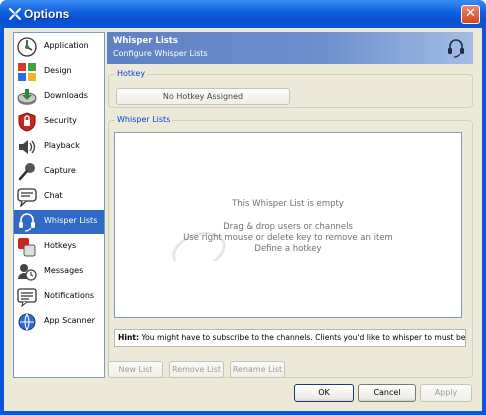 The width and height of the screenshot is (486, 415). I want to click on sidebar-item-design: Design, so click(59, 72).